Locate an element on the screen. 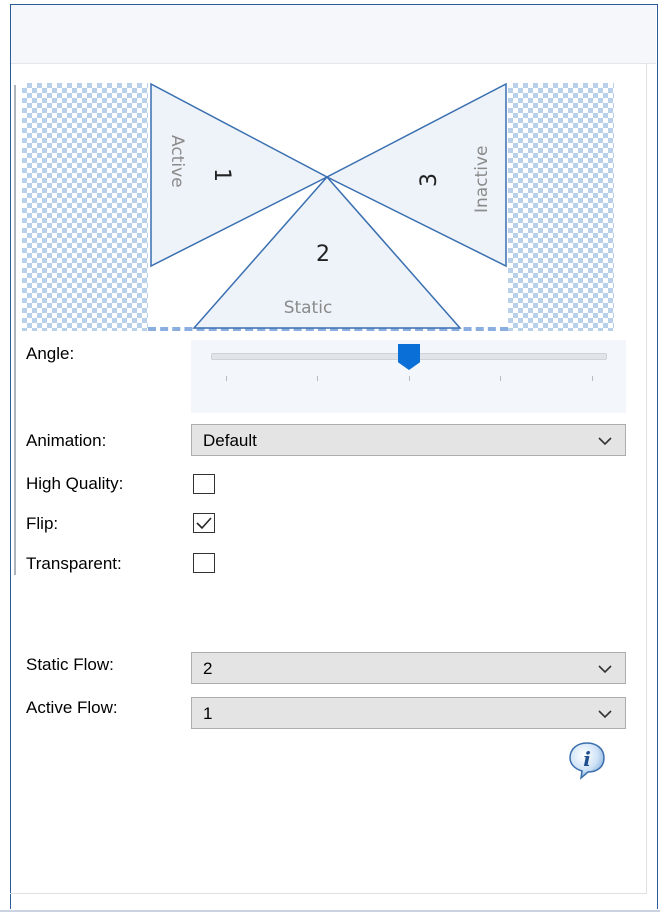 The image size is (660, 914). angle-slider is located at coordinates (408, 376).